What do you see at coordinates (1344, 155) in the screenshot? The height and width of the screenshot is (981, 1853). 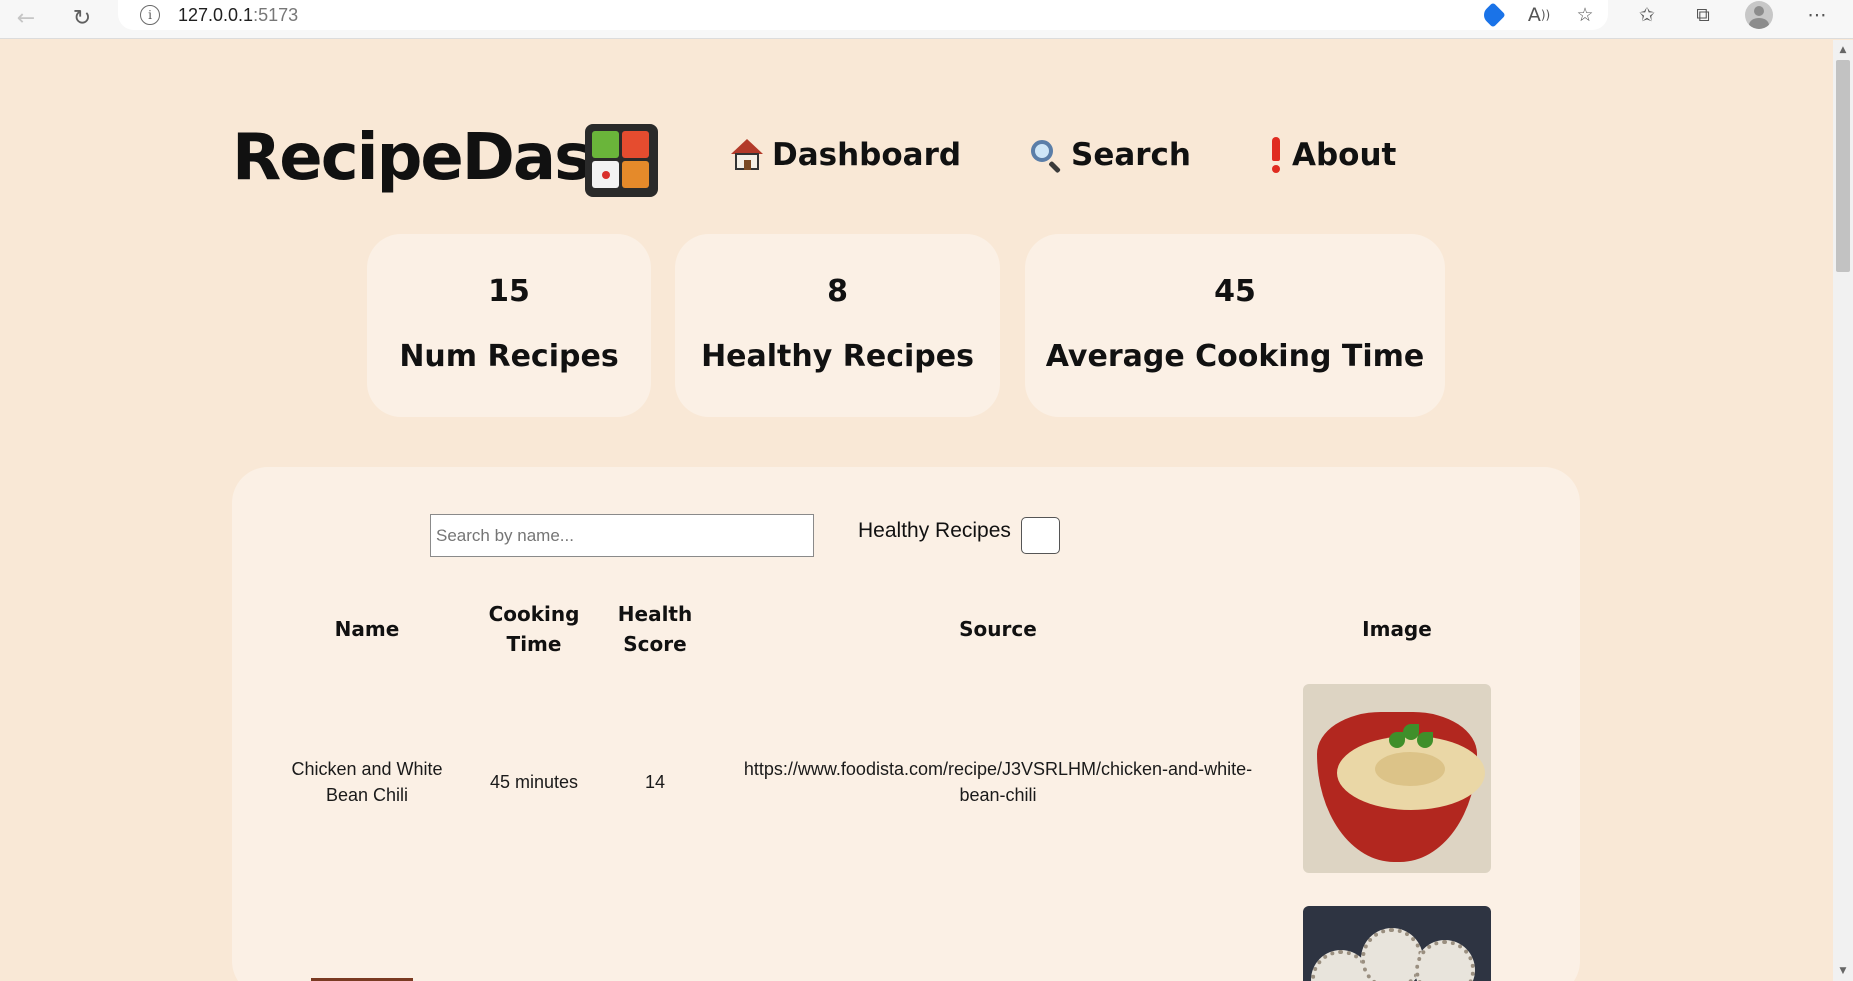 I see `nav-about-label: About` at bounding box center [1344, 155].